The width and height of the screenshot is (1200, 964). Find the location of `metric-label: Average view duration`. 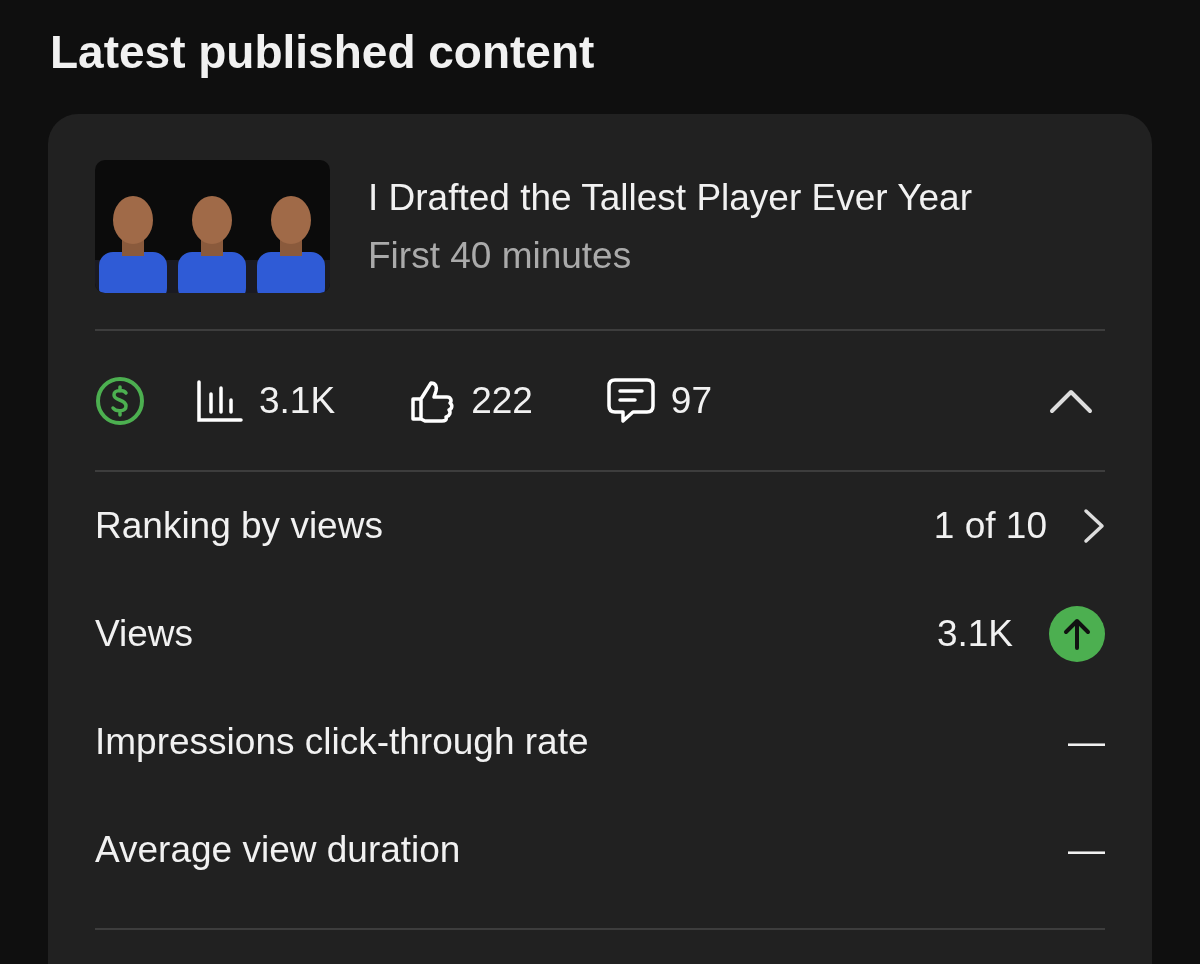

metric-label: Average view duration is located at coordinates (278, 850).